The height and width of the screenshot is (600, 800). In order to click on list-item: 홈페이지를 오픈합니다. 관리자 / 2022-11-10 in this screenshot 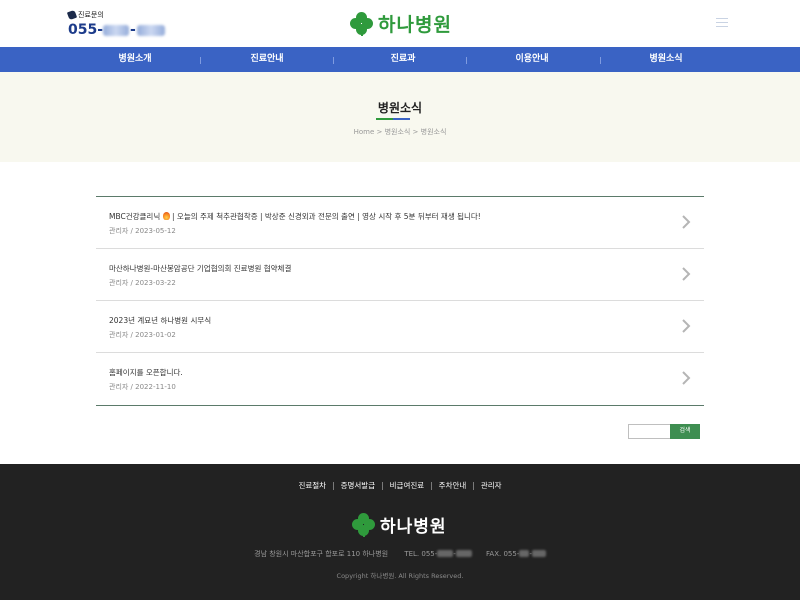, I will do `click(400, 379)`.